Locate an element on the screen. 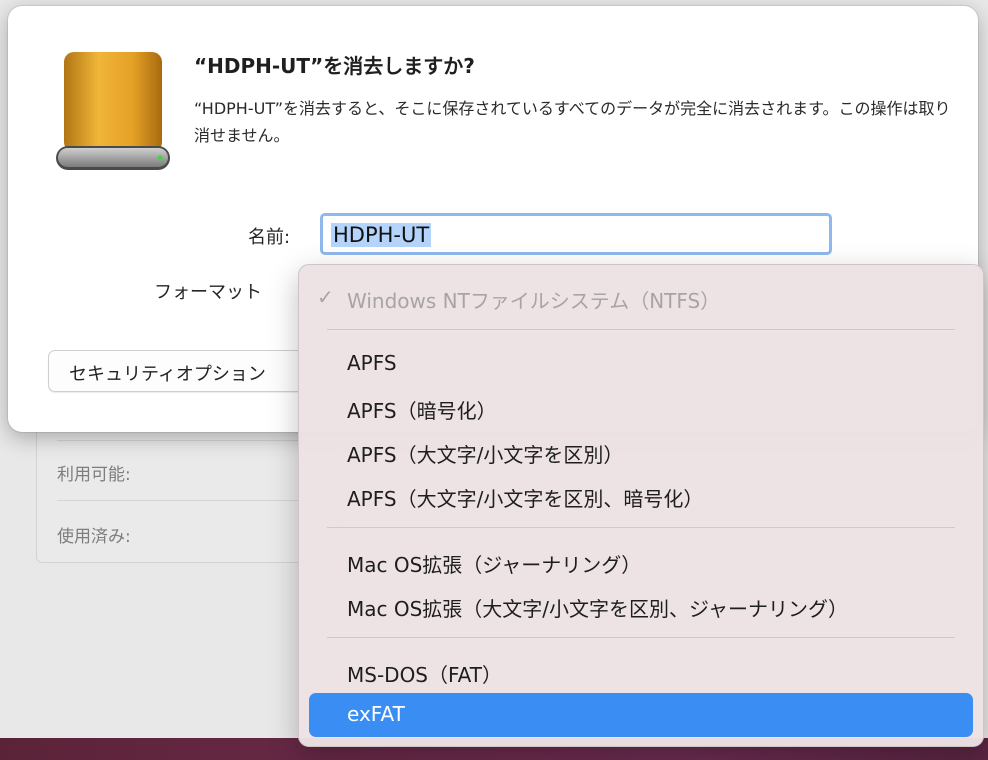  menu-item-apfs: APFS is located at coordinates (372, 363).